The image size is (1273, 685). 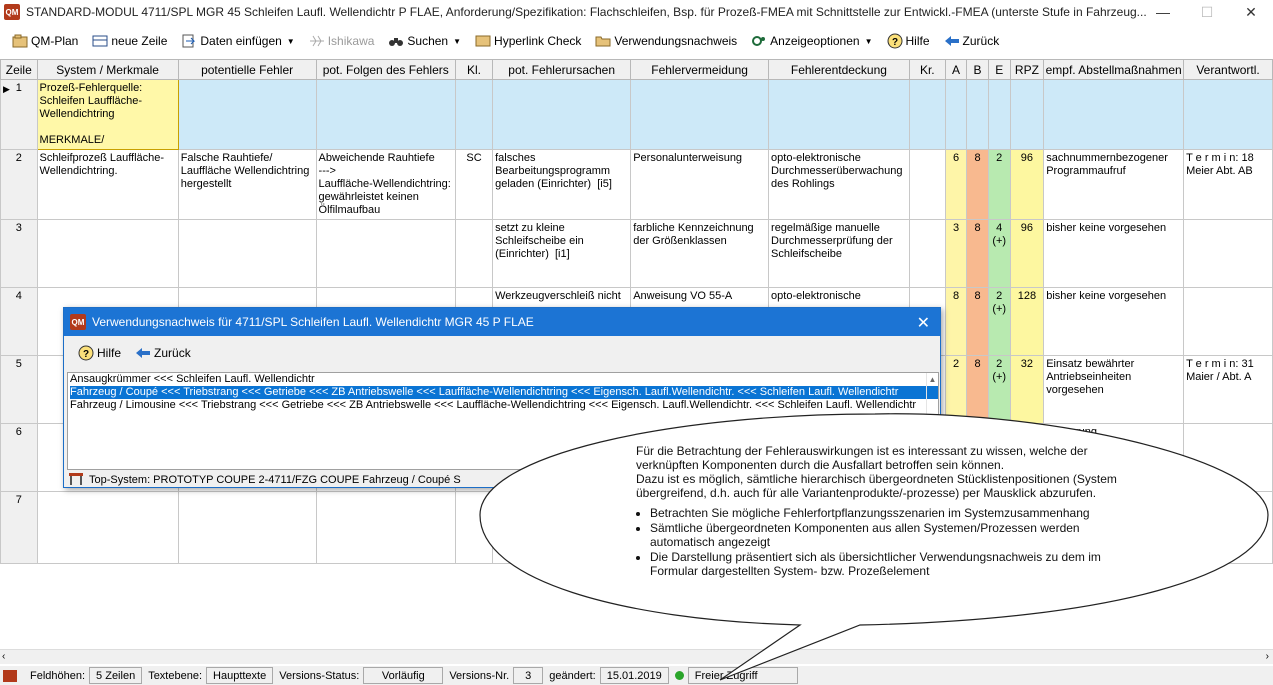 What do you see at coordinates (956, 389) in the screenshot?
I see `cell-a: 2` at bounding box center [956, 389].